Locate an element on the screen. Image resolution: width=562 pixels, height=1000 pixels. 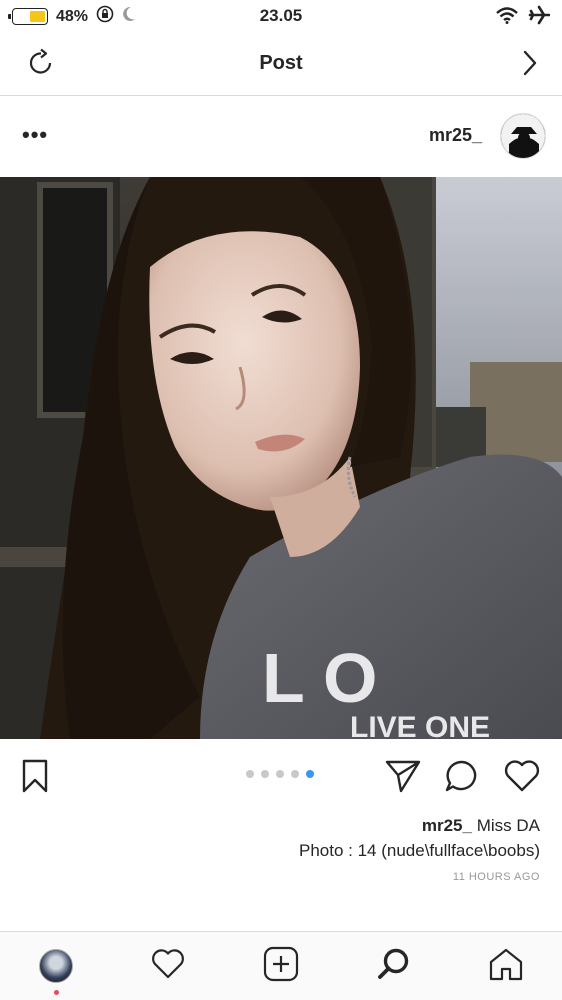
airplane-icon is located at coordinates (539, 17).